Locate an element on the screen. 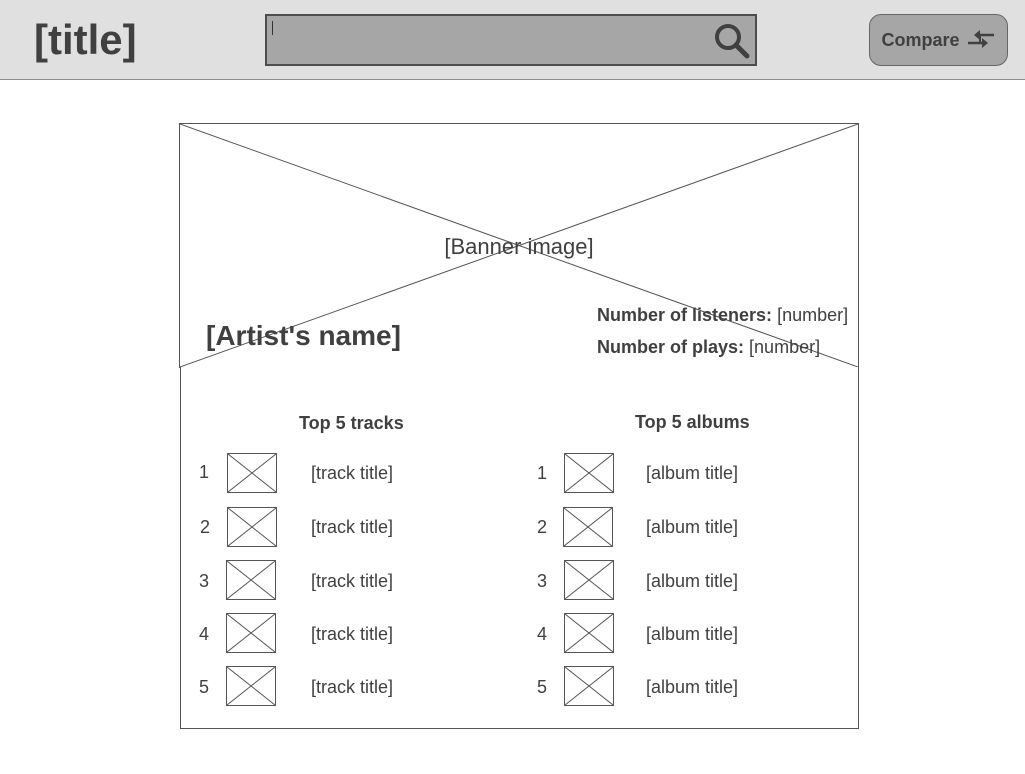 The height and width of the screenshot is (774, 1025). plays-label: Number of plays: is located at coordinates (671, 347).